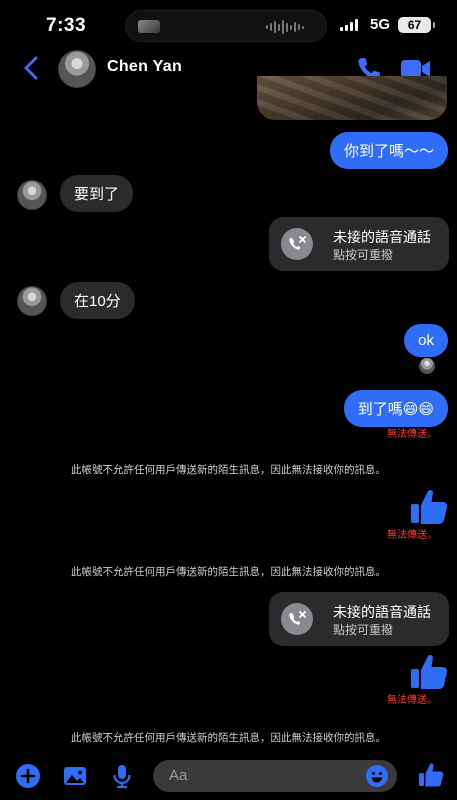  I want to click on incoming-message: 要到了, so click(97, 193).